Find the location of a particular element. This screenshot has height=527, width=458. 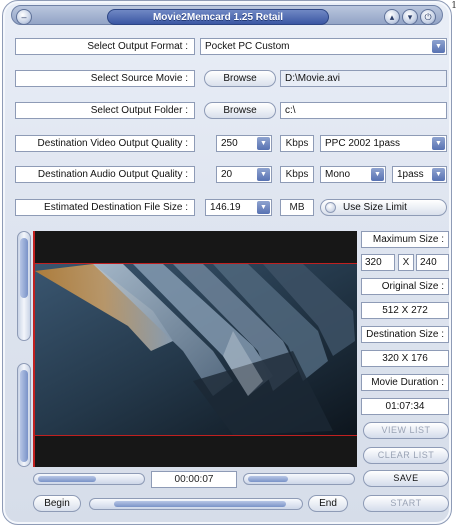

clear-list-button: CLEAR LIST is located at coordinates (406, 455).